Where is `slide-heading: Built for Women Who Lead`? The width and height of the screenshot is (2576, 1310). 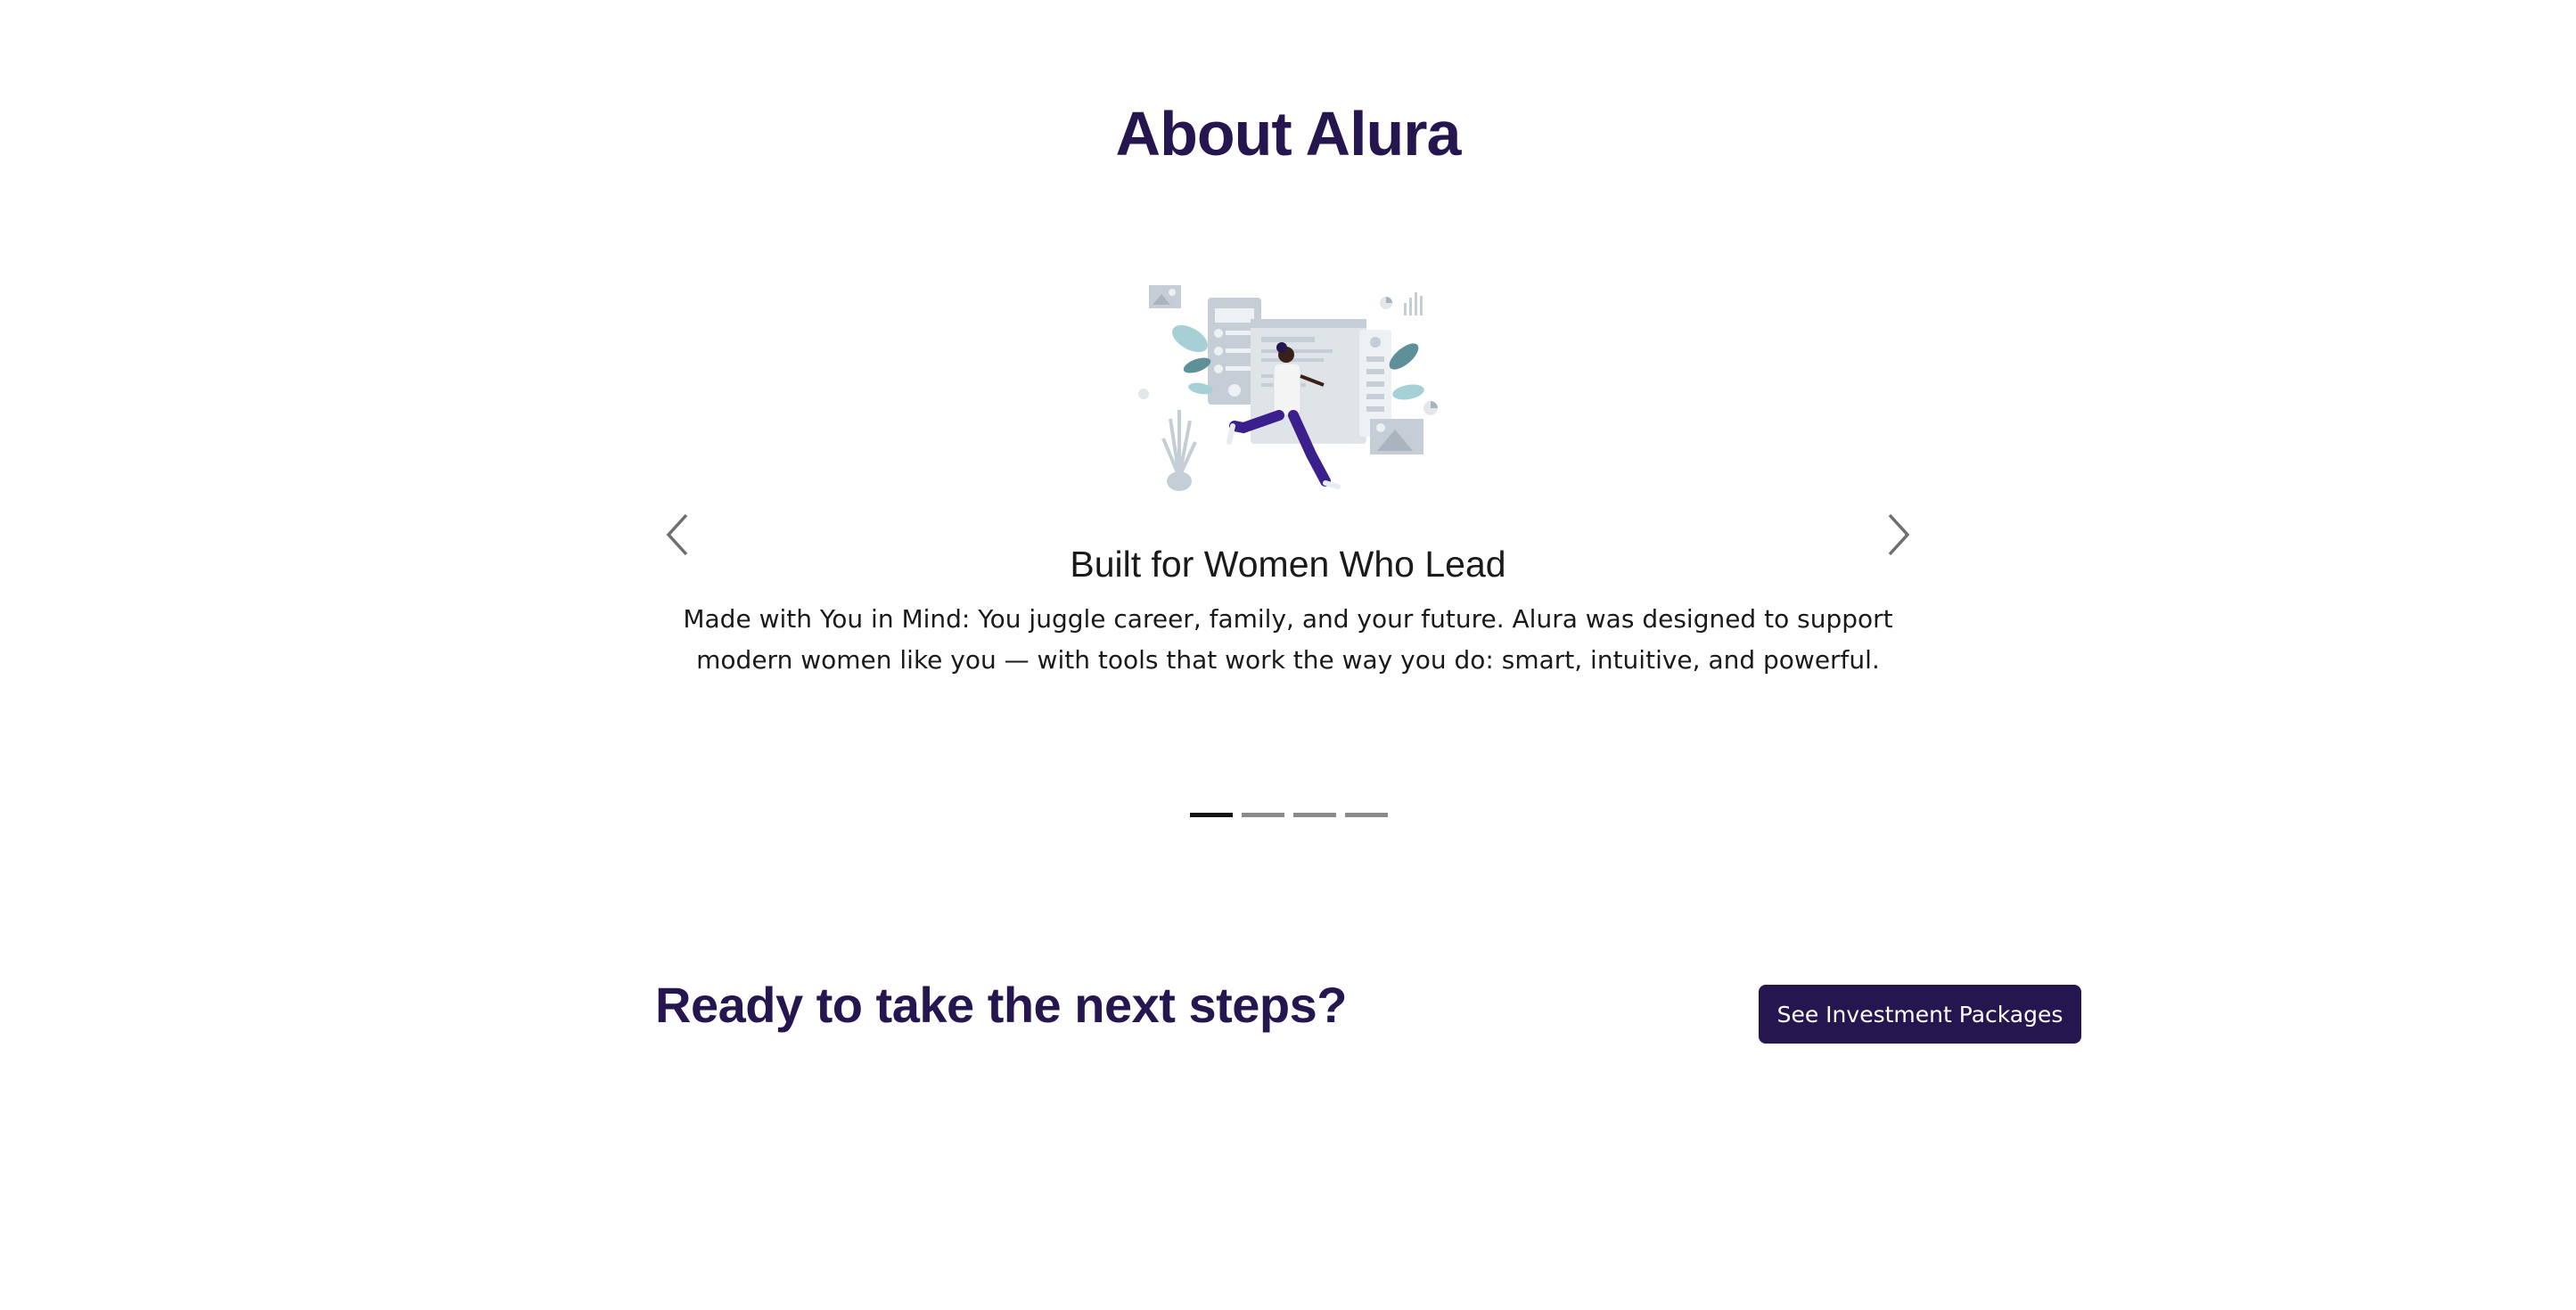 slide-heading: Built for Women Who Lead is located at coordinates (1288, 564).